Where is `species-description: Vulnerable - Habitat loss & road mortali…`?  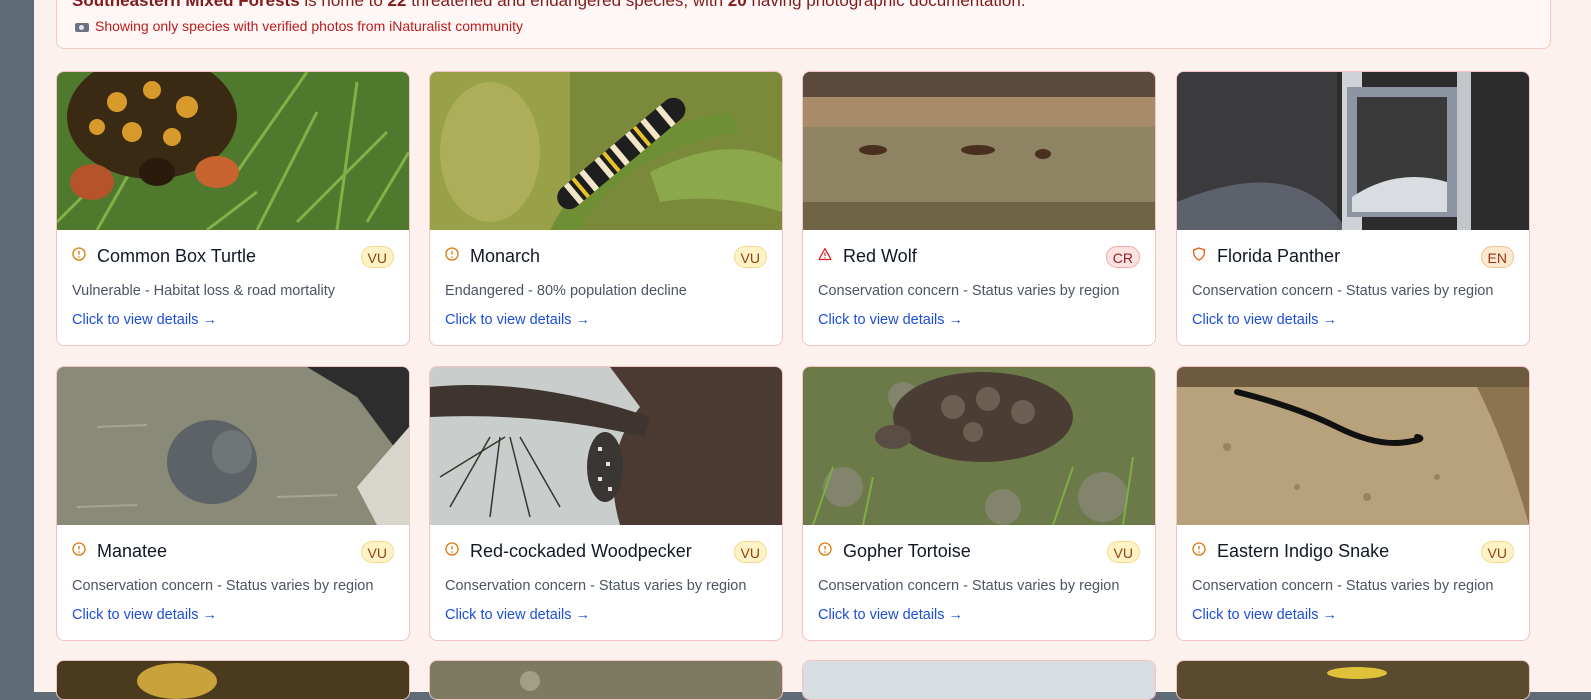 species-description: Vulnerable - Habitat loss & road mortali… is located at coordinates (203, 291).